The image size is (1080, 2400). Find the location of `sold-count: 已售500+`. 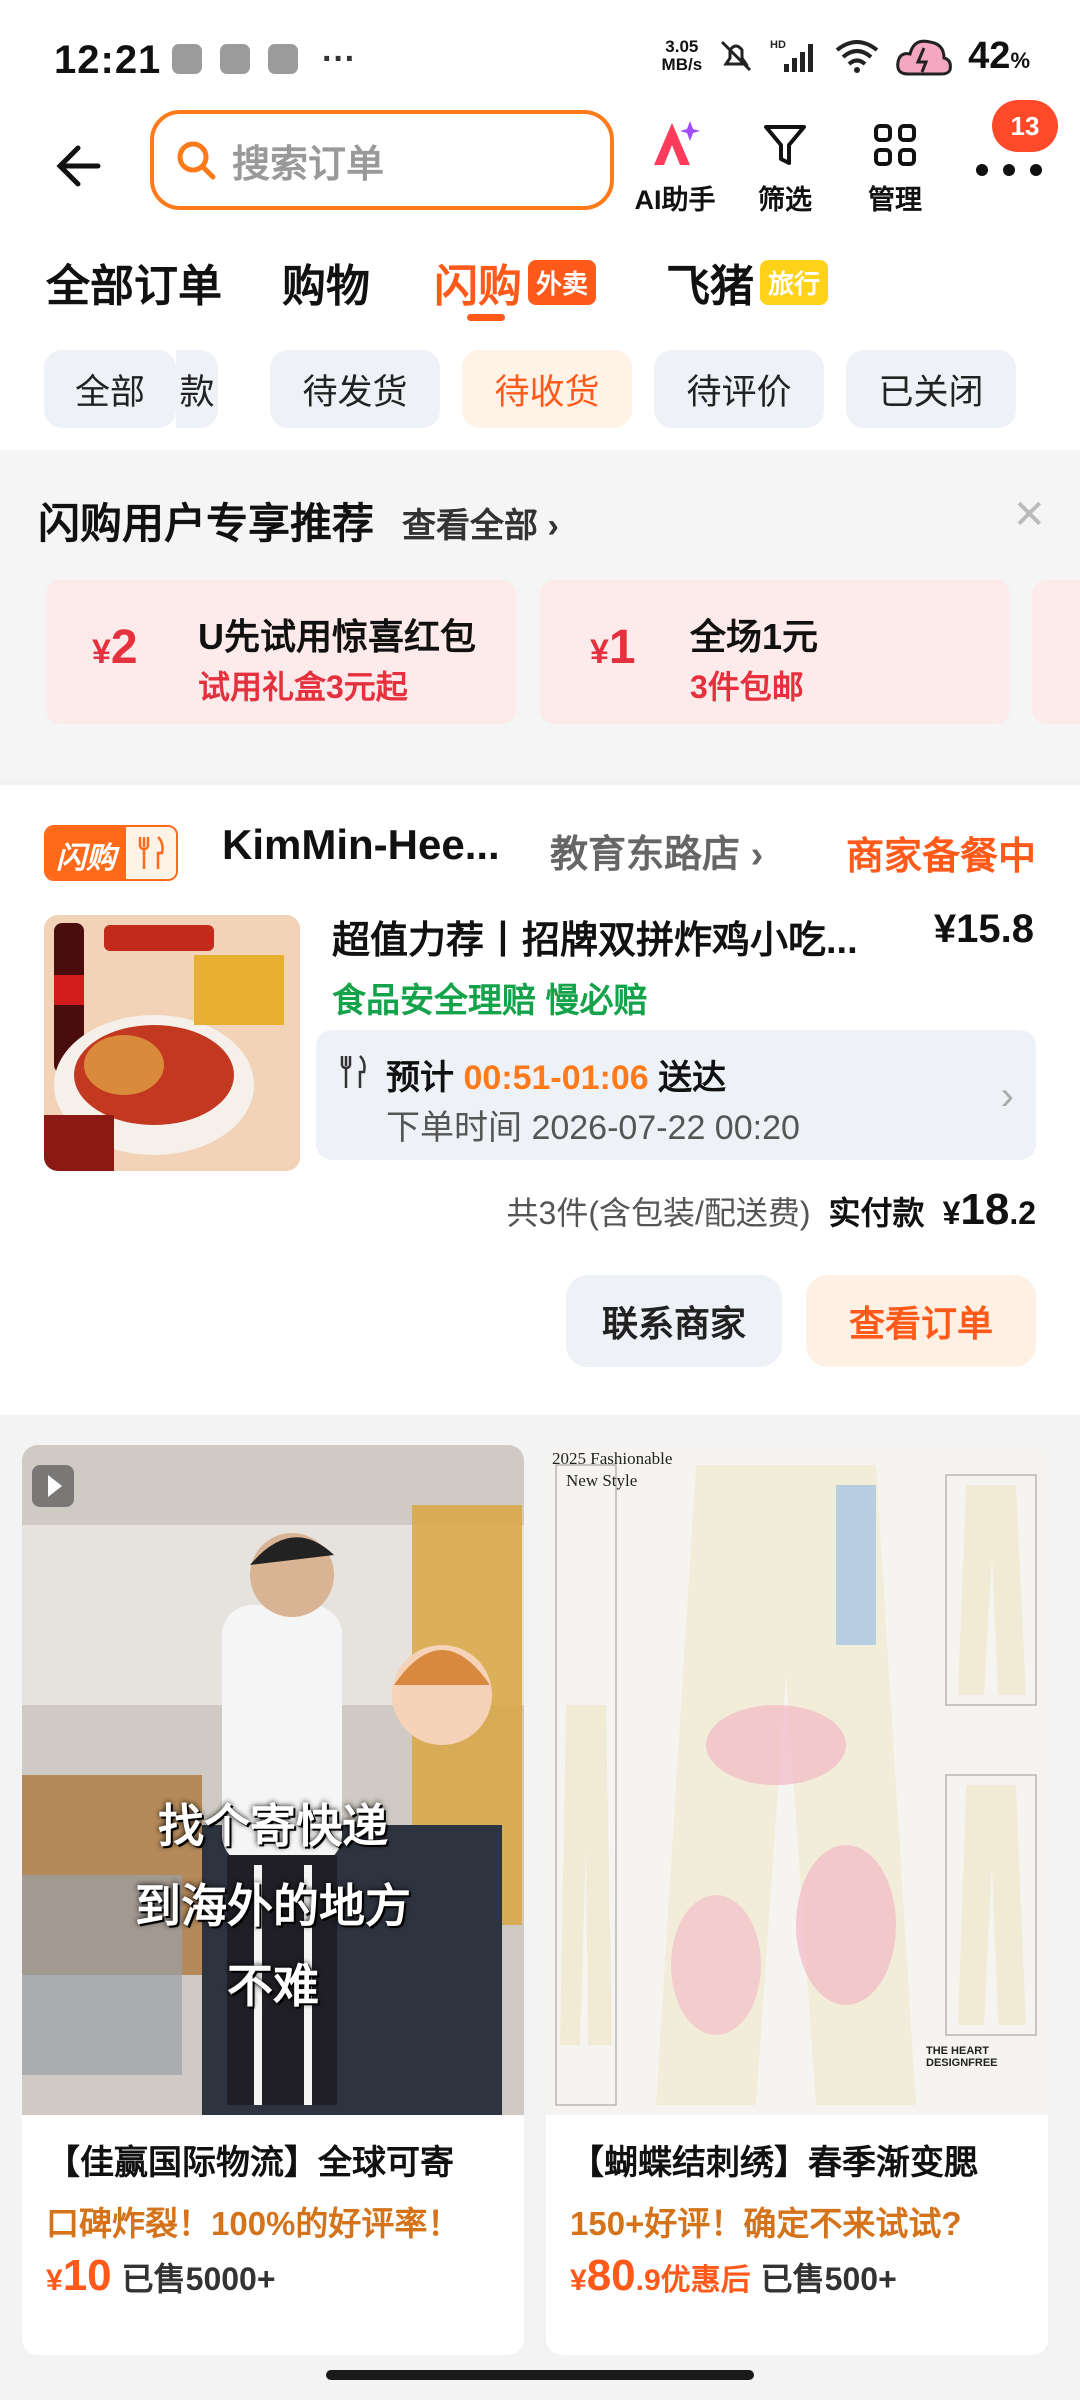

sold-count: 已售500+ is located at coordinates (828, 2279).